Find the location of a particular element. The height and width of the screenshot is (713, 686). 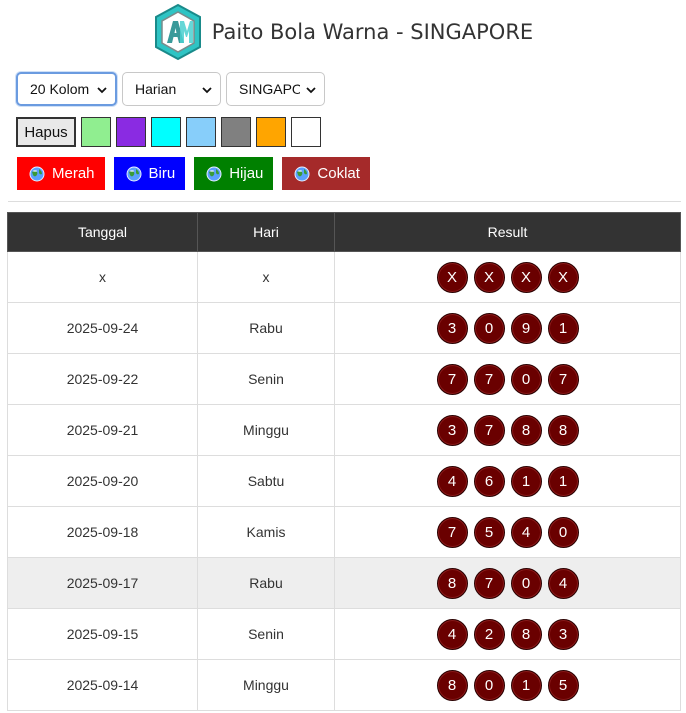

color-button-label: Coklat is located at coordinates (338, 173).